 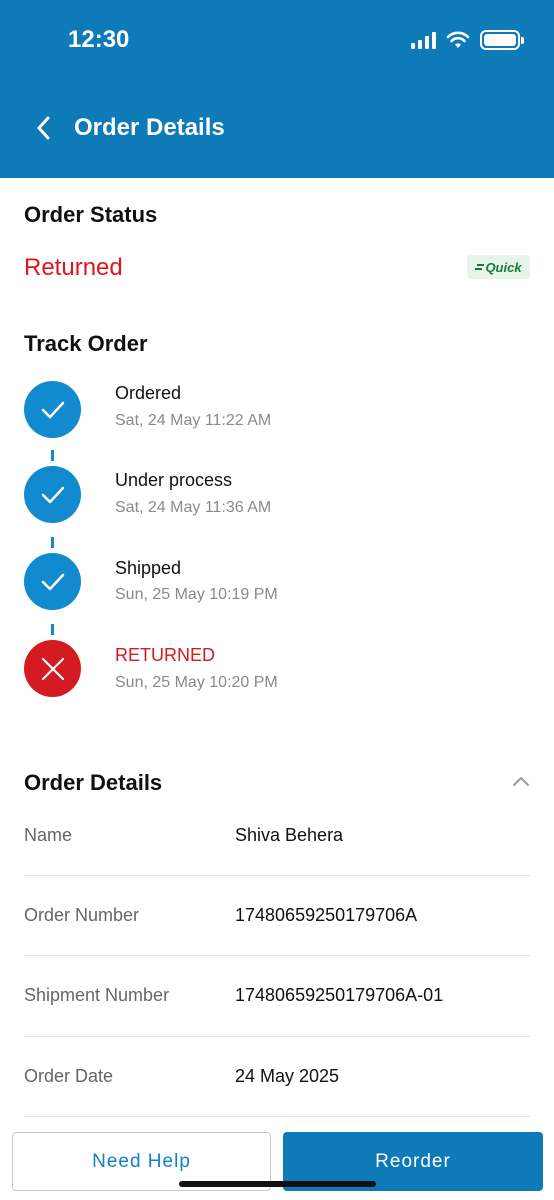 I want to click on back-button, so click(x=46, y=128).